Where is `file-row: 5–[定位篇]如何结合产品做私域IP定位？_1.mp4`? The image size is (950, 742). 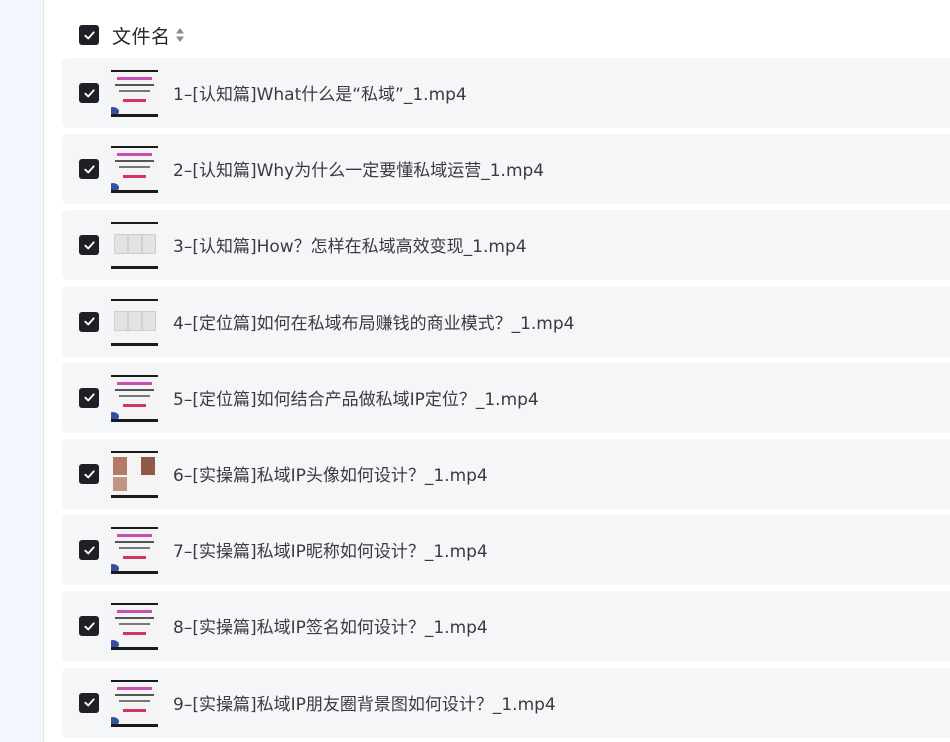 file-row: 5–[定位篇]如何结合产品做私域IP定位？_1.mp4 is located at coordinates (506, 397).